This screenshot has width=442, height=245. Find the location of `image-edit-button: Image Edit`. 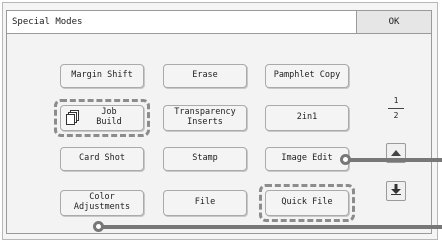

image-edit-button: Image Edit is located at coordinates (307, 159).